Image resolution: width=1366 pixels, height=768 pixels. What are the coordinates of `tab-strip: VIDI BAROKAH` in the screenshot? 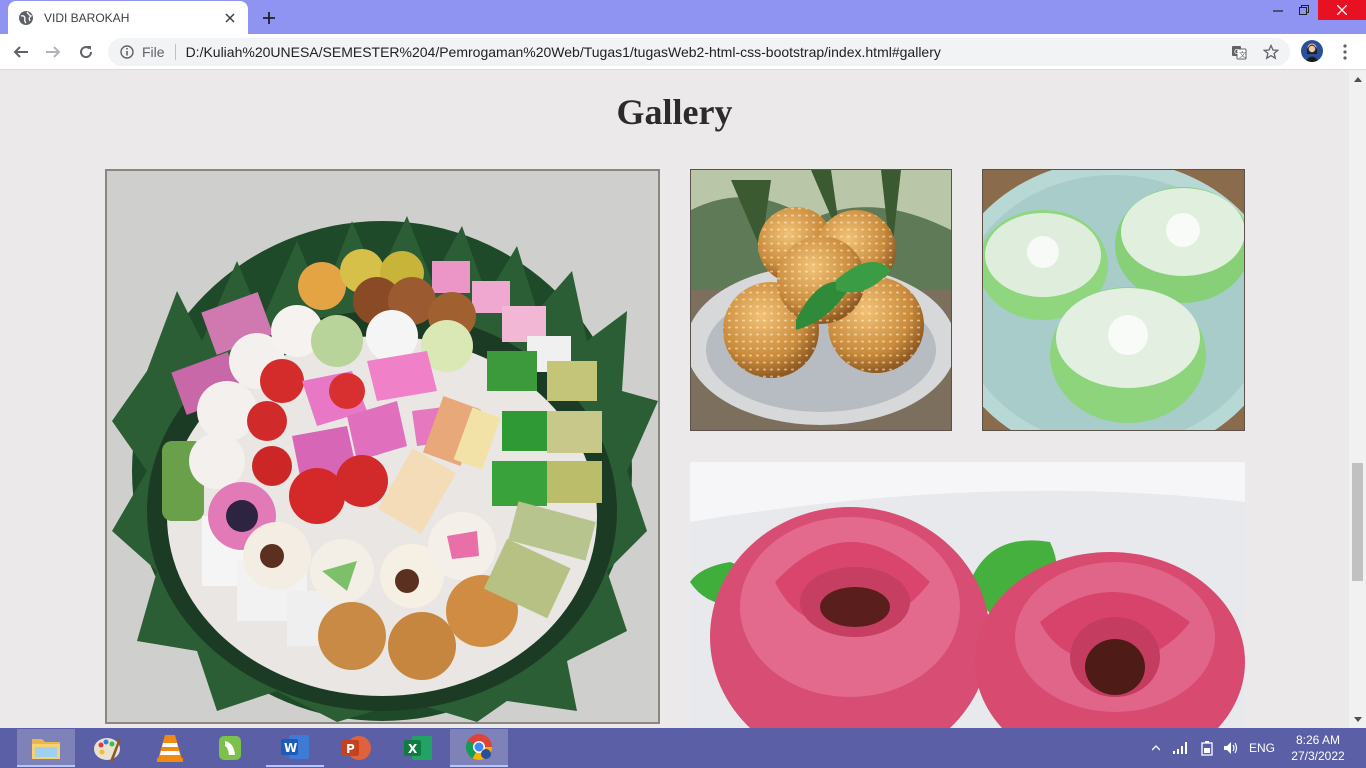 It's located at (683, 17).